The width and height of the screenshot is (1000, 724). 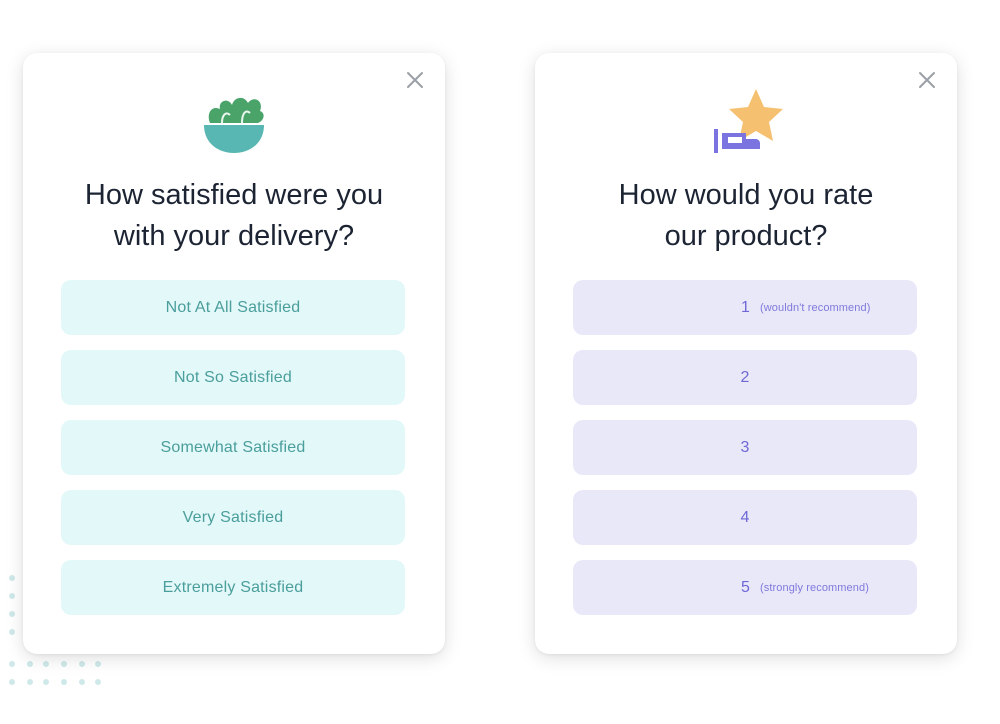 I want to click on rating-hint: (strongly recommend), so click(x=814, y=587).